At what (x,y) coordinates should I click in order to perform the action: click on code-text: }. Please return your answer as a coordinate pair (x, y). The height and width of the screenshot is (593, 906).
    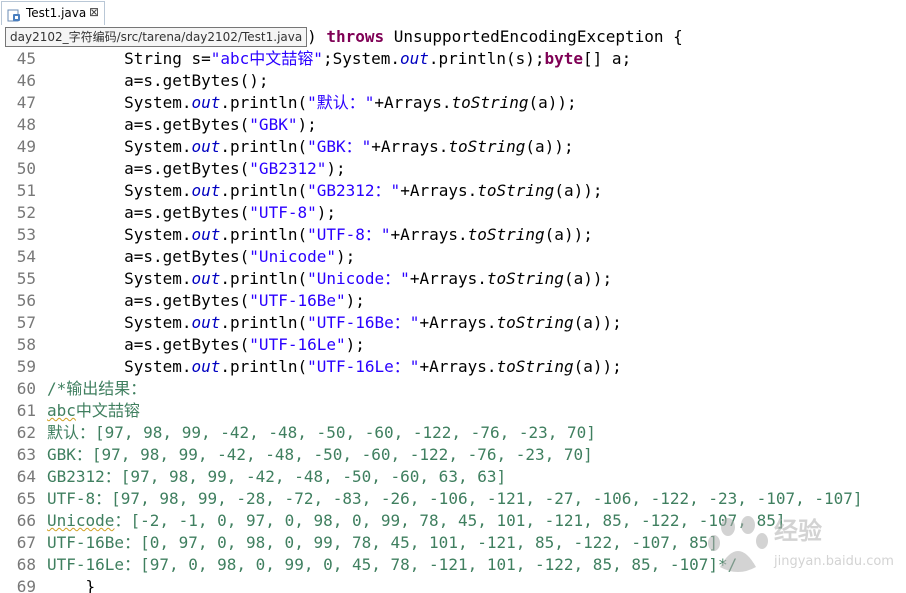
    Looking at the image, I should click on (71, 584).